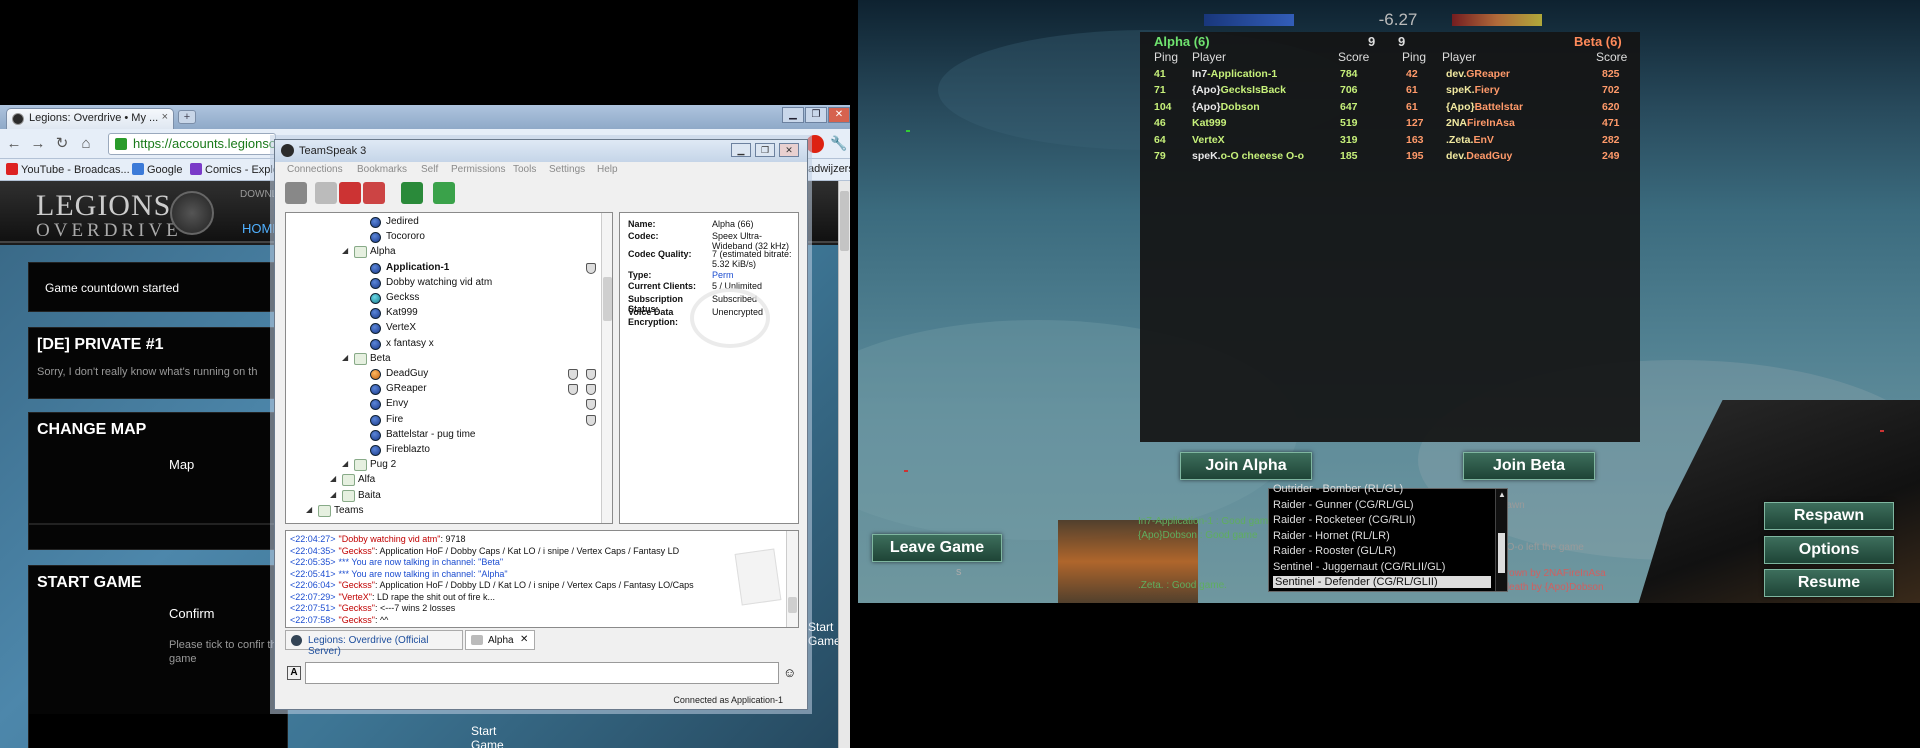 The image size is (1920, 748). I want to click on maximize-button: ❐, so click(816, 115).